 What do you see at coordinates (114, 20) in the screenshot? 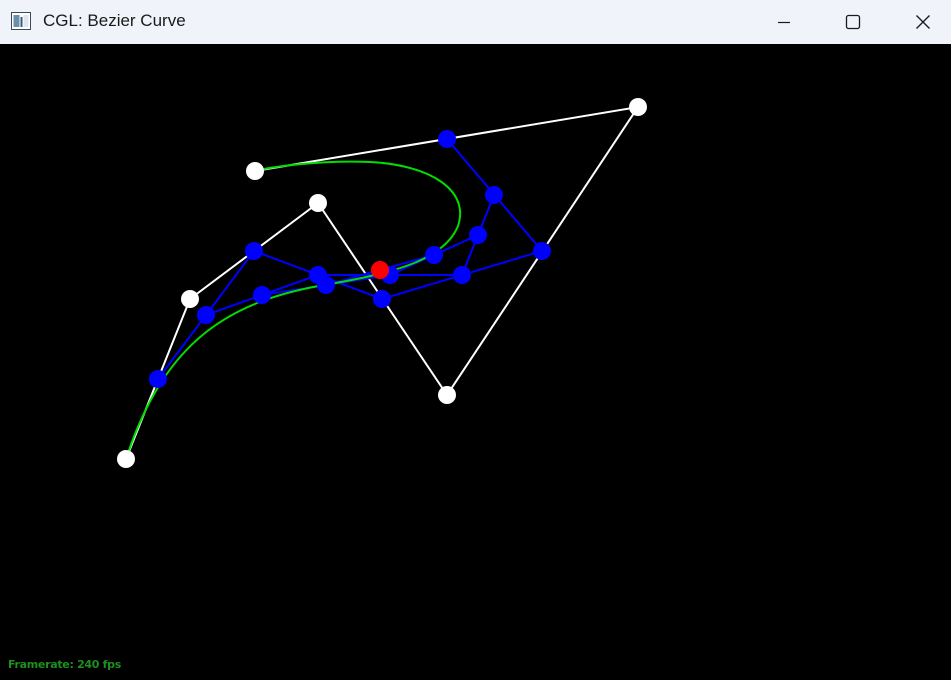
I see `window-title: CGL: Bezier Curve` at bounding box center [114, 20].